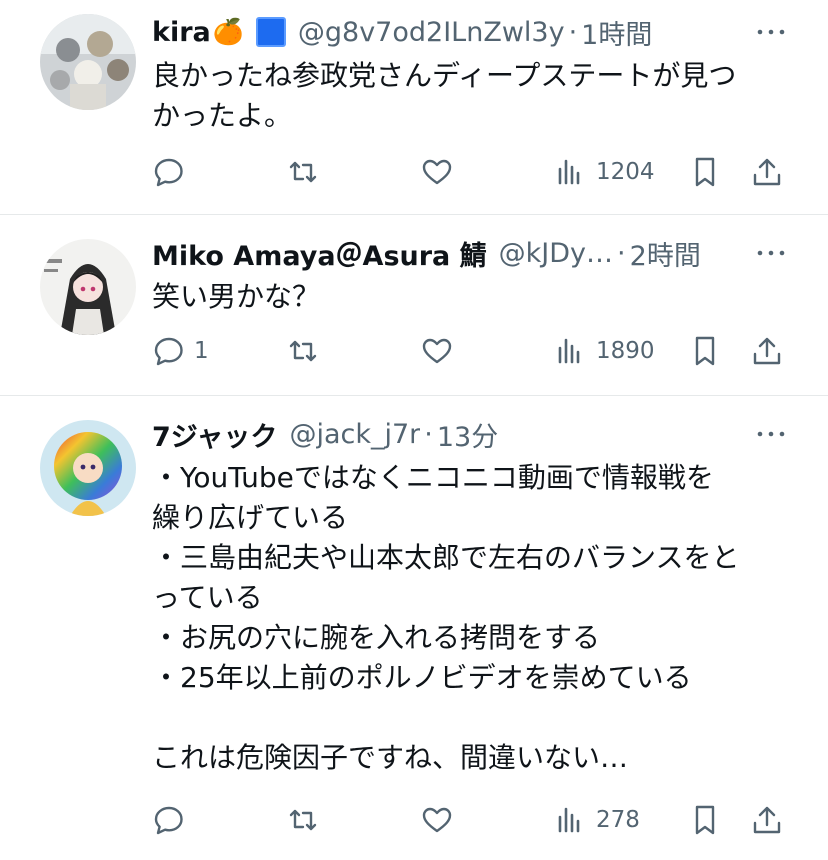  Describe the element at coordinates (470, 297) in the screenshot. I see `tweet-text: 笑い男かな？` at that location.